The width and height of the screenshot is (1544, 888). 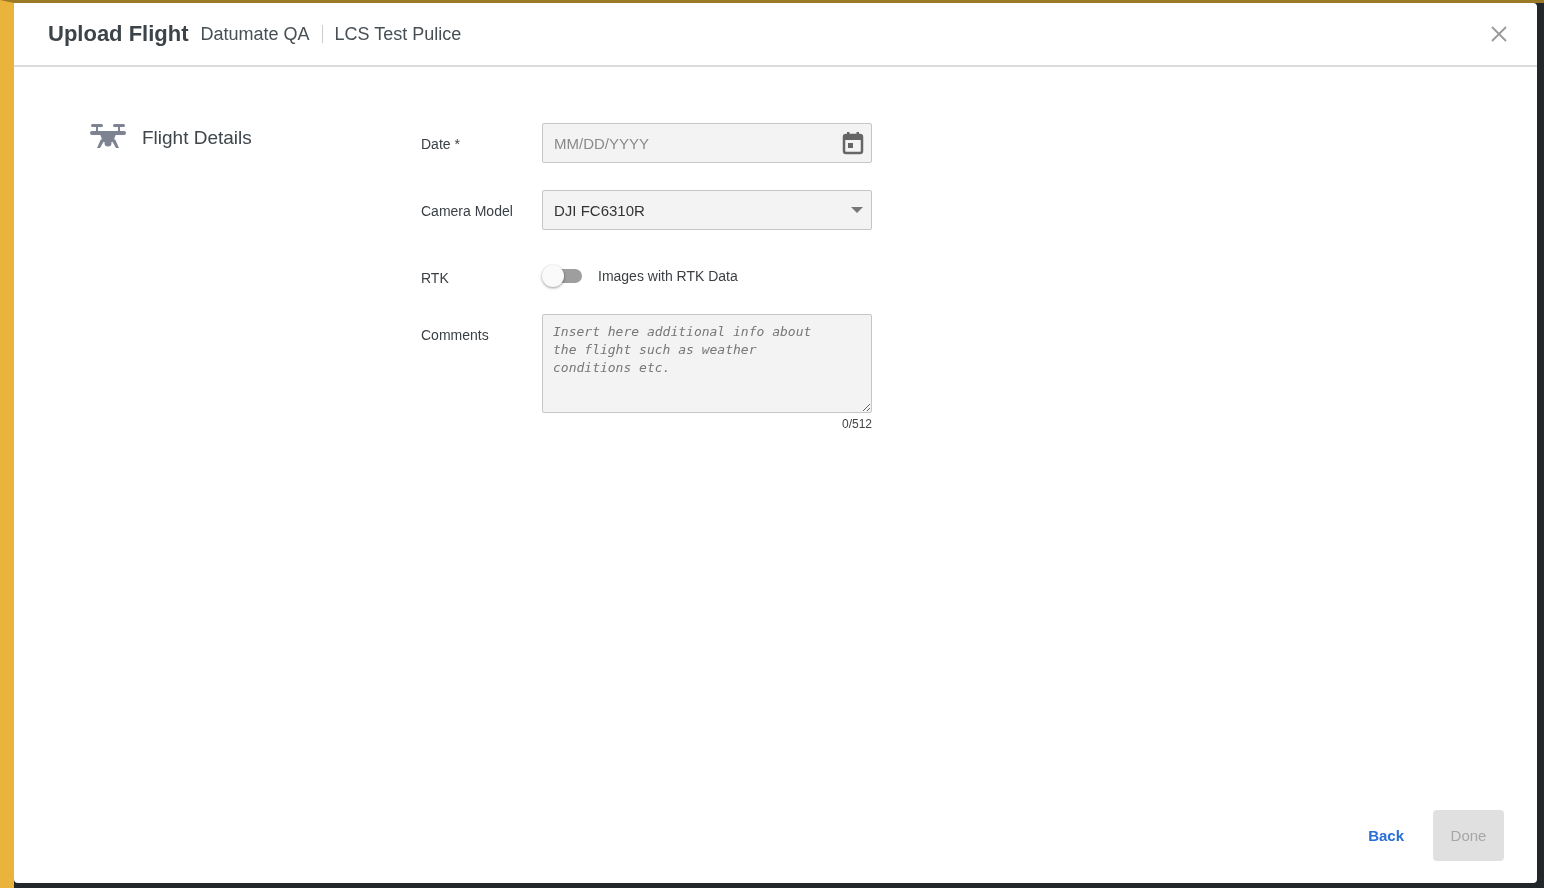 I want to click on date-field: MM/DD/YYYY, so click(x=707, y=143).